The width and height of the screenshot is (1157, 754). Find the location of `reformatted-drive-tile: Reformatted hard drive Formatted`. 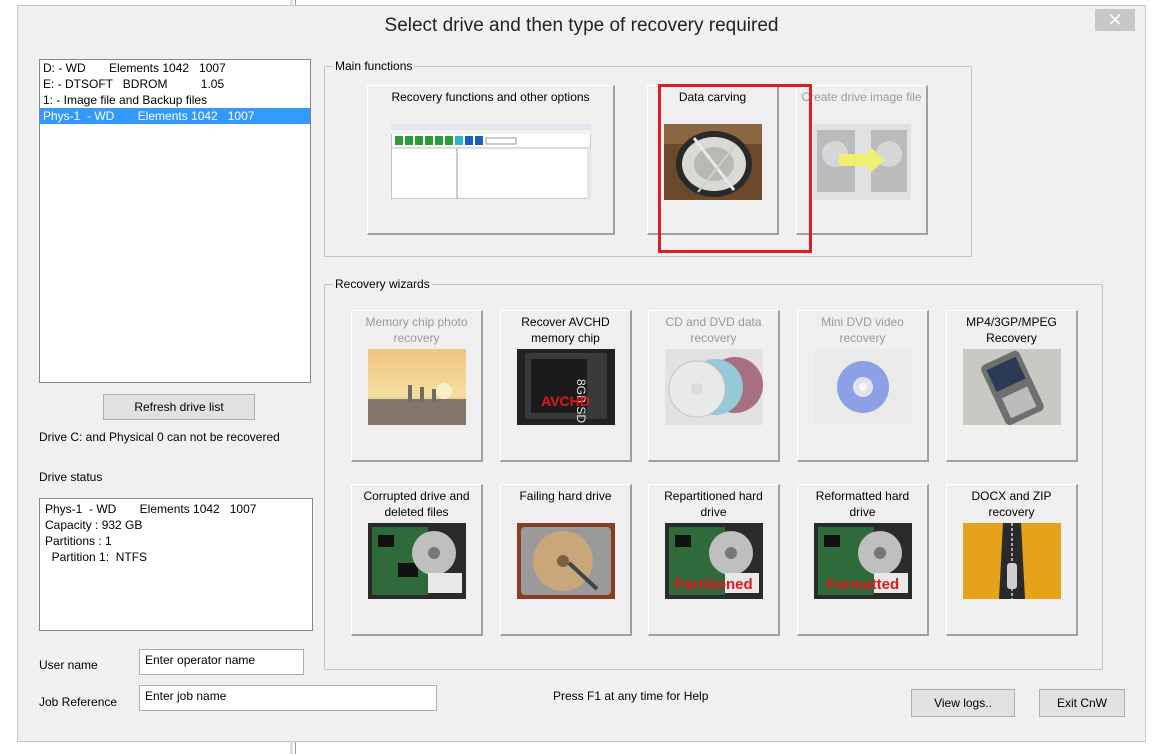

reformatted-drive-tile: Reformatted hard drive Formatted is located at coordinates (863, 560).